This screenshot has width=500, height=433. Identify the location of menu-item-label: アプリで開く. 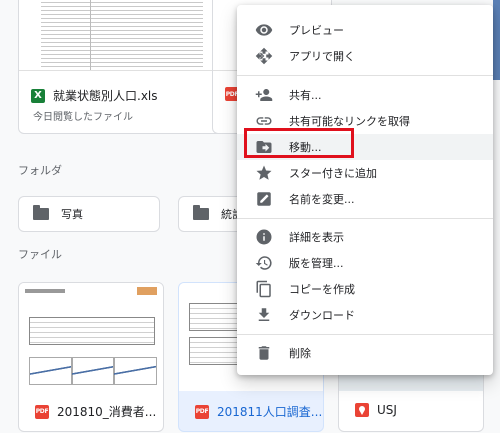
(322, 56).